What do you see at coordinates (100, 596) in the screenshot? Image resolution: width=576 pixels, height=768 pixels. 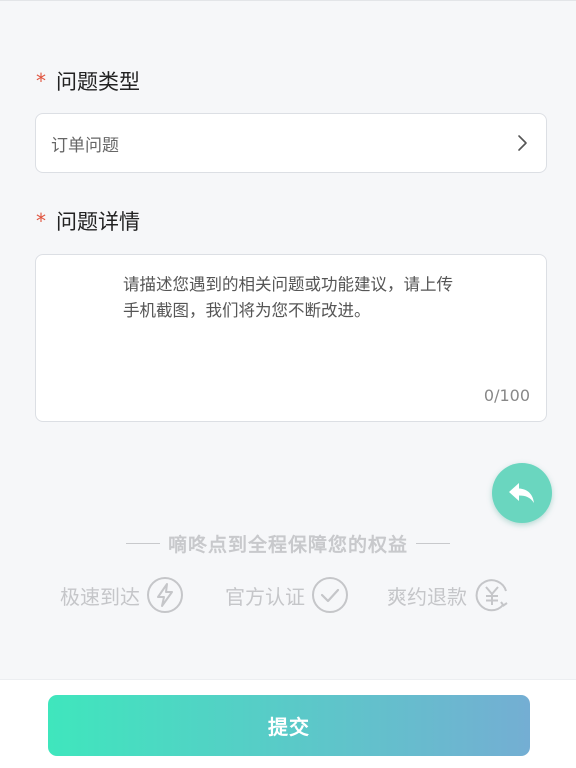 I see `feature-label: 极速到达` at bounding box center [100, 596].